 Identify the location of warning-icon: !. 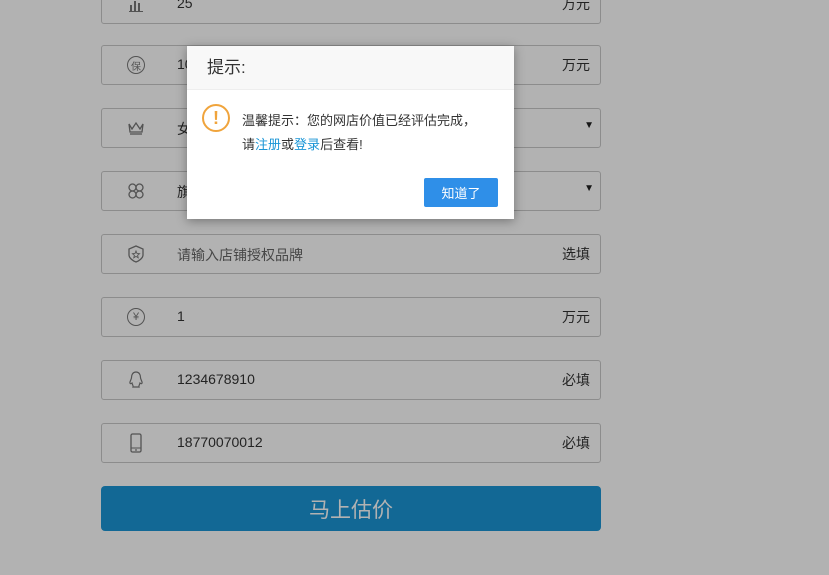
(216, 118).